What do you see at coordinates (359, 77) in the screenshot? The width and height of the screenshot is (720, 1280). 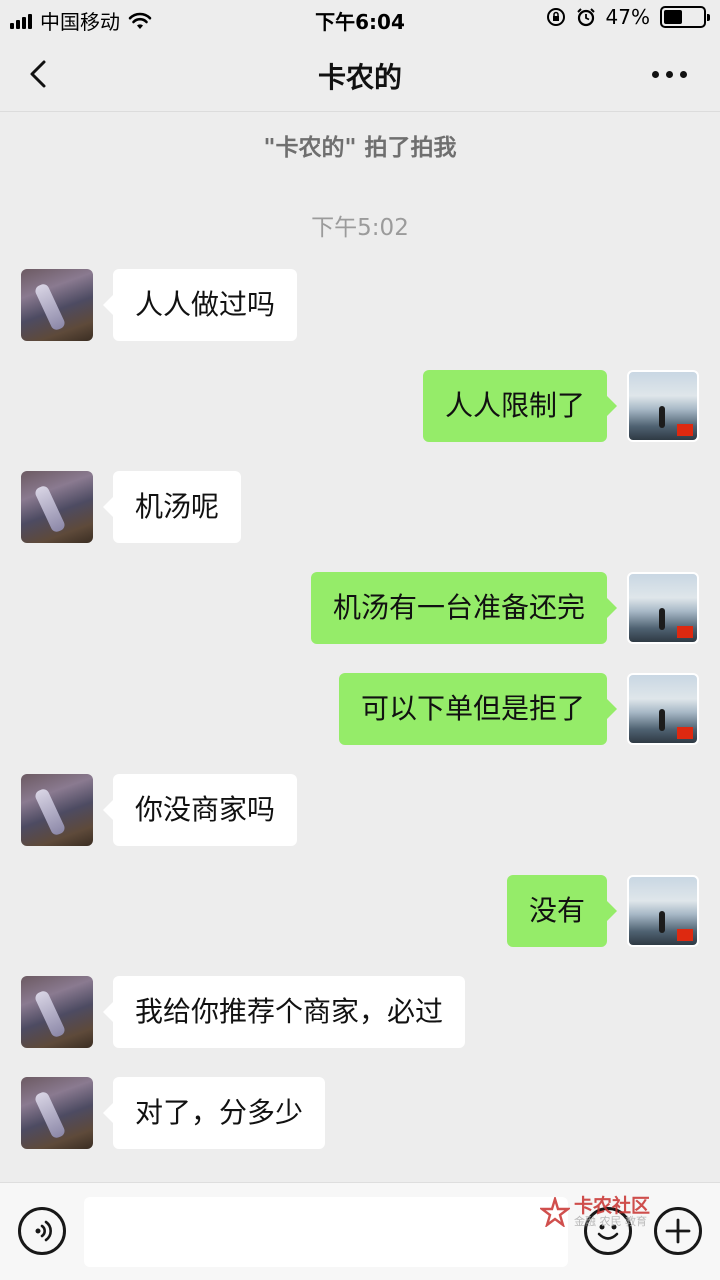 I see `chat-title: 卡农的` at bounding box center [359, 77].